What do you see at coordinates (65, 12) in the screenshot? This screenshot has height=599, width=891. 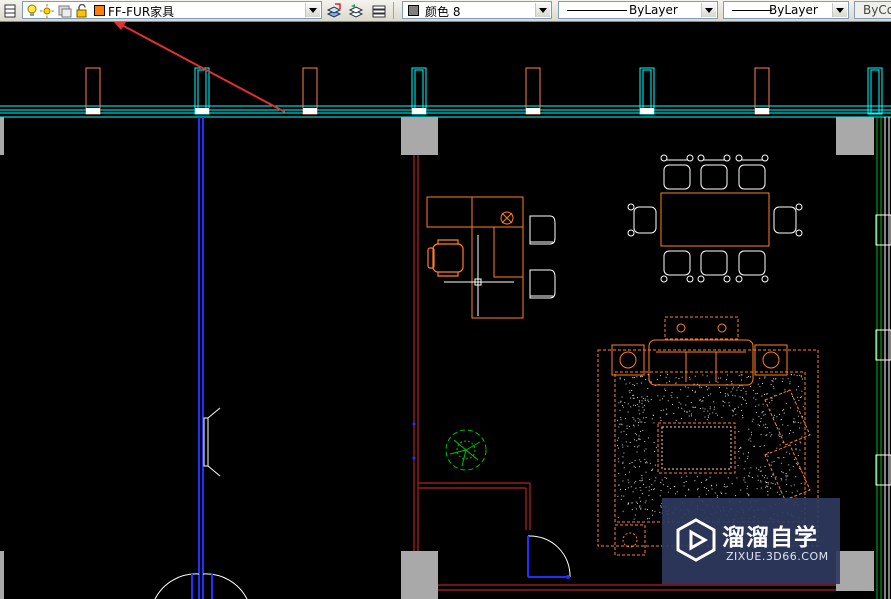 I see `viewport-freeze-icon` at bounding box center [65, 12].